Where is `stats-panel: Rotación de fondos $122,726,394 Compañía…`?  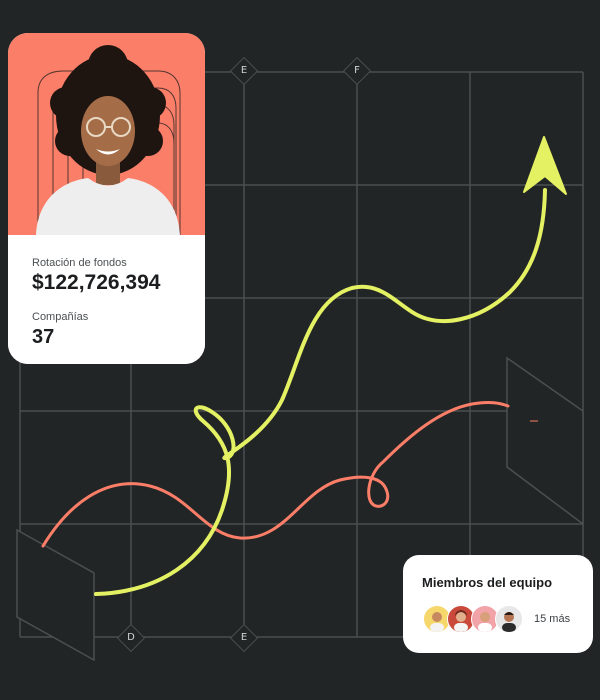 stats-panel: Rotación de fondos $122,726,394 Compañía… is located at coordinates (106, 299).